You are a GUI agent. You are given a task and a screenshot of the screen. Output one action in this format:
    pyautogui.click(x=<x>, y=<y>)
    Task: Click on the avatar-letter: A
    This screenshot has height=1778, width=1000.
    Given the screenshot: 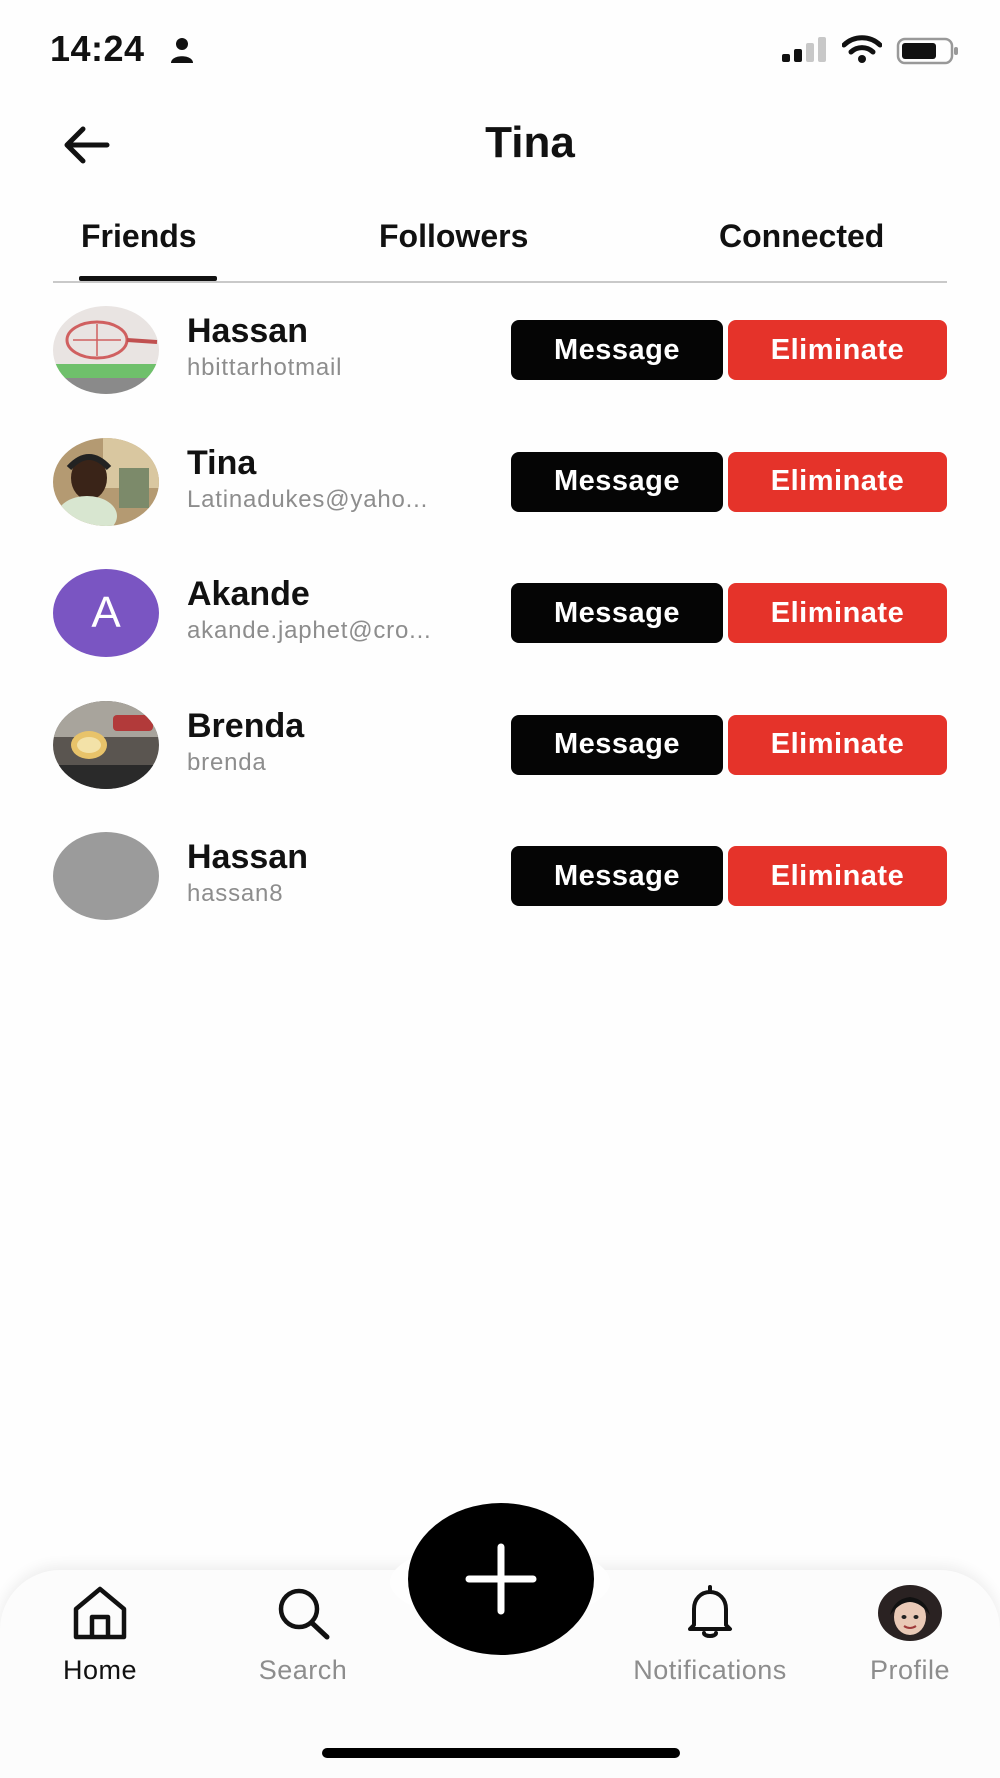 What is the action you would take?
    pyautogui.click(x=106, y=613)
    